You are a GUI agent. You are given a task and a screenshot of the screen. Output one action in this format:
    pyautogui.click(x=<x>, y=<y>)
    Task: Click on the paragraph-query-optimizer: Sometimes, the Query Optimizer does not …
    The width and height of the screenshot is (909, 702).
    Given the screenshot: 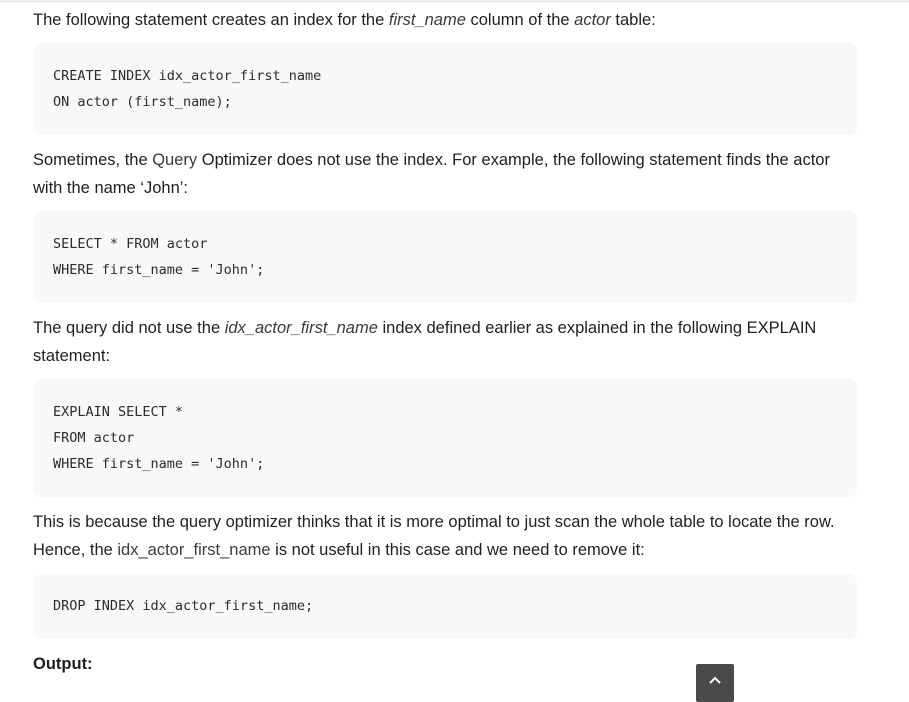 What is the action you would take?
    pyautogui.click(x=445, y=174)
    